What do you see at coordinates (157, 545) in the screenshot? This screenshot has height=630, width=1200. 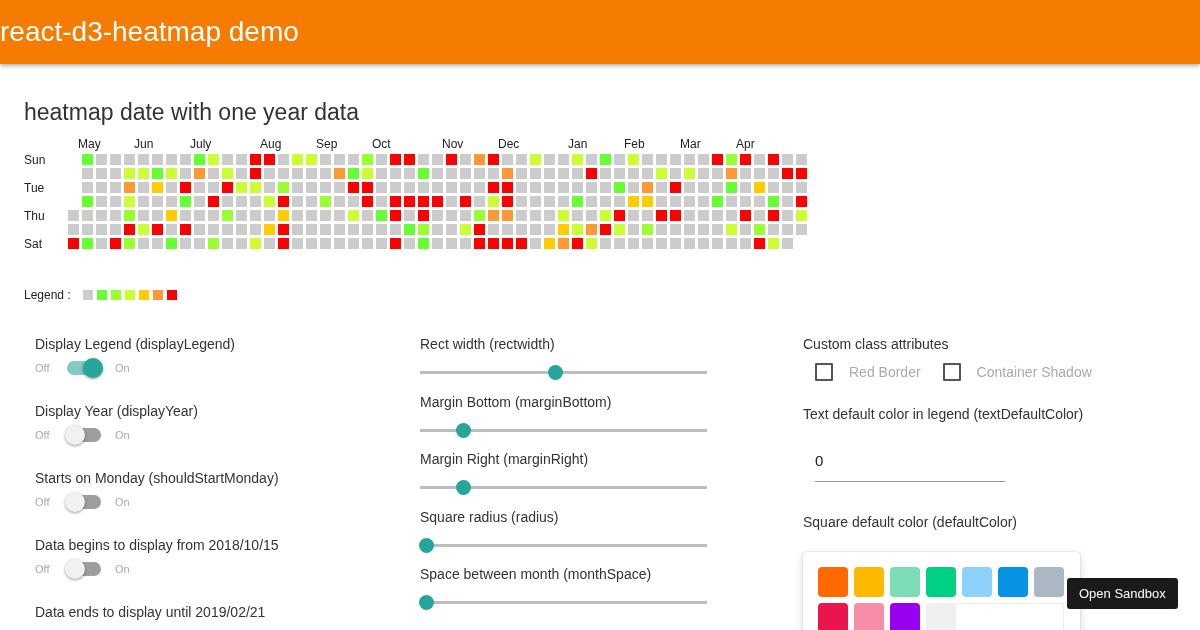 I see `toggle-label: Data begins to display from 2018/10/15` at bounding box center [157, 545].